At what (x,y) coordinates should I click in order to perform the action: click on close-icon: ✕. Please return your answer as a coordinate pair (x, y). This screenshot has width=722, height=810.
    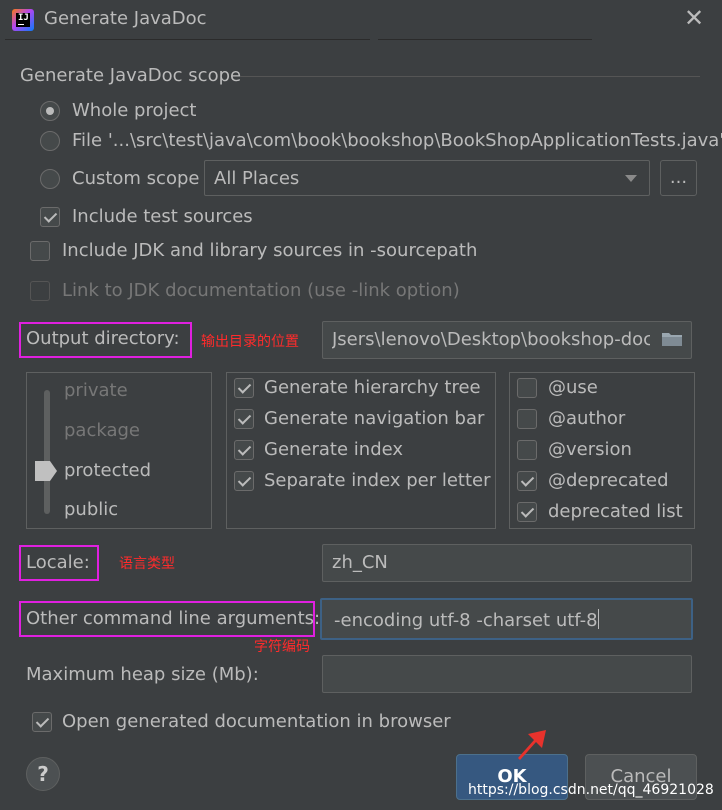
    Looking at the image, I should click on (694, 18).